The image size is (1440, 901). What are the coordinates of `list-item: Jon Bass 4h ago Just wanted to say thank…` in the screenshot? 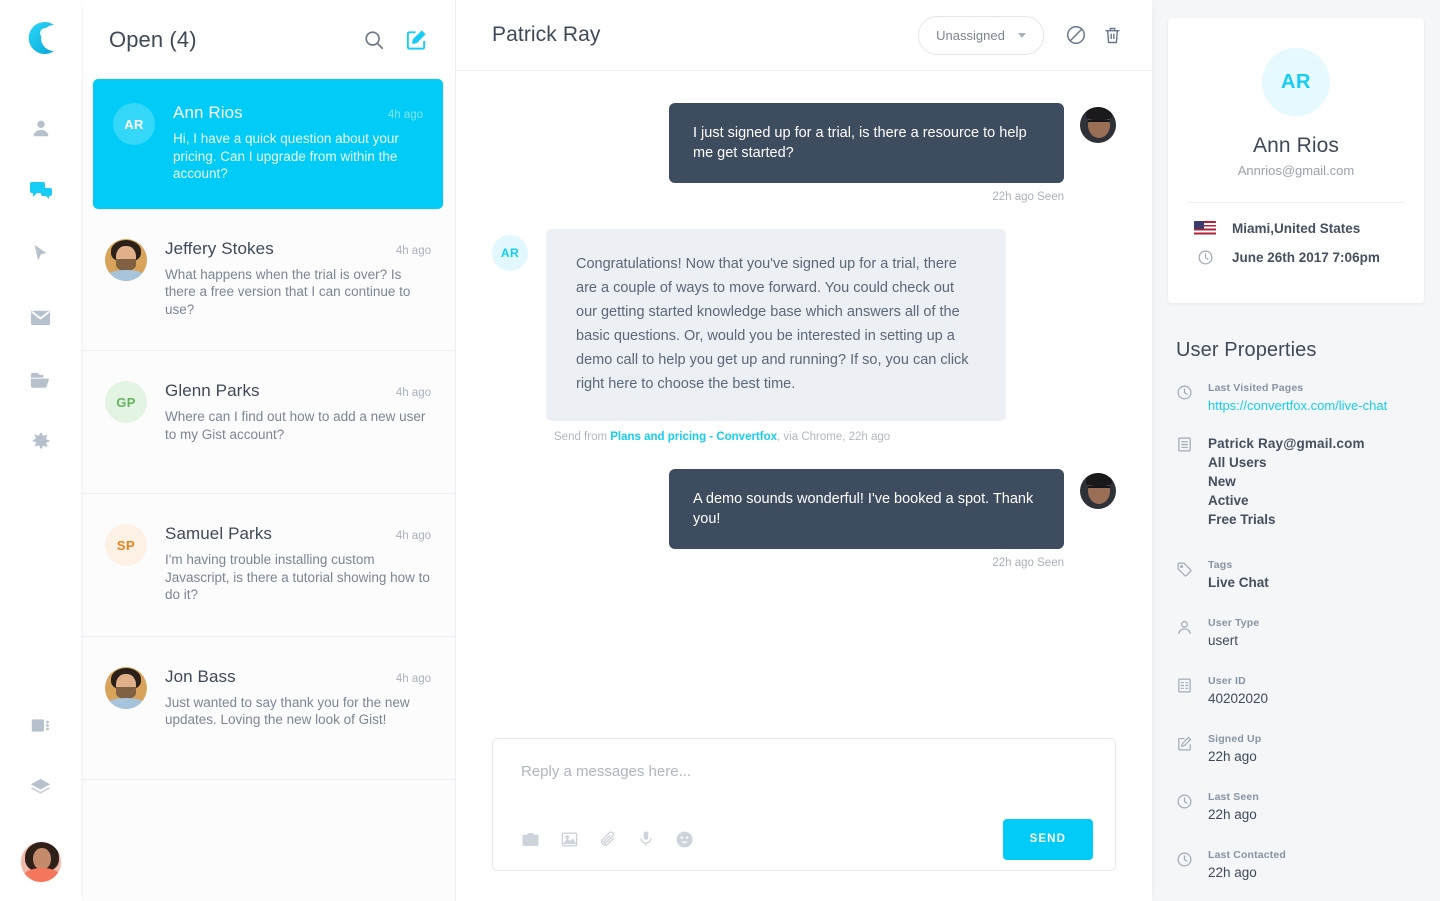 It's located at (268, 708).